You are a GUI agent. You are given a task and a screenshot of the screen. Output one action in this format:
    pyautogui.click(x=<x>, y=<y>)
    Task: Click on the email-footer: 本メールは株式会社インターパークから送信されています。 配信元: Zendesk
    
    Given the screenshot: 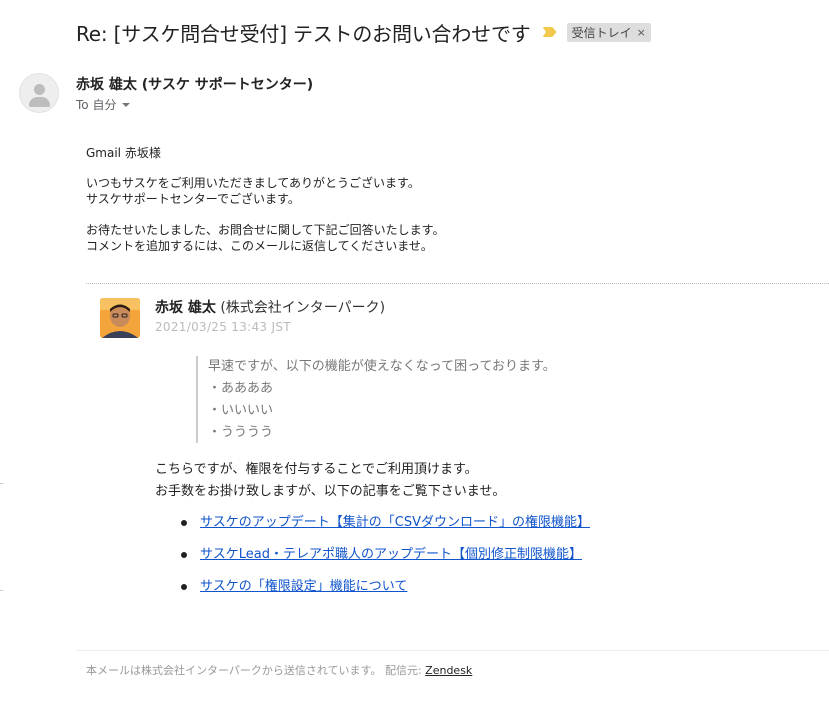 What is the action you would take?
    pyautogui.click(x=279, y=670)
    